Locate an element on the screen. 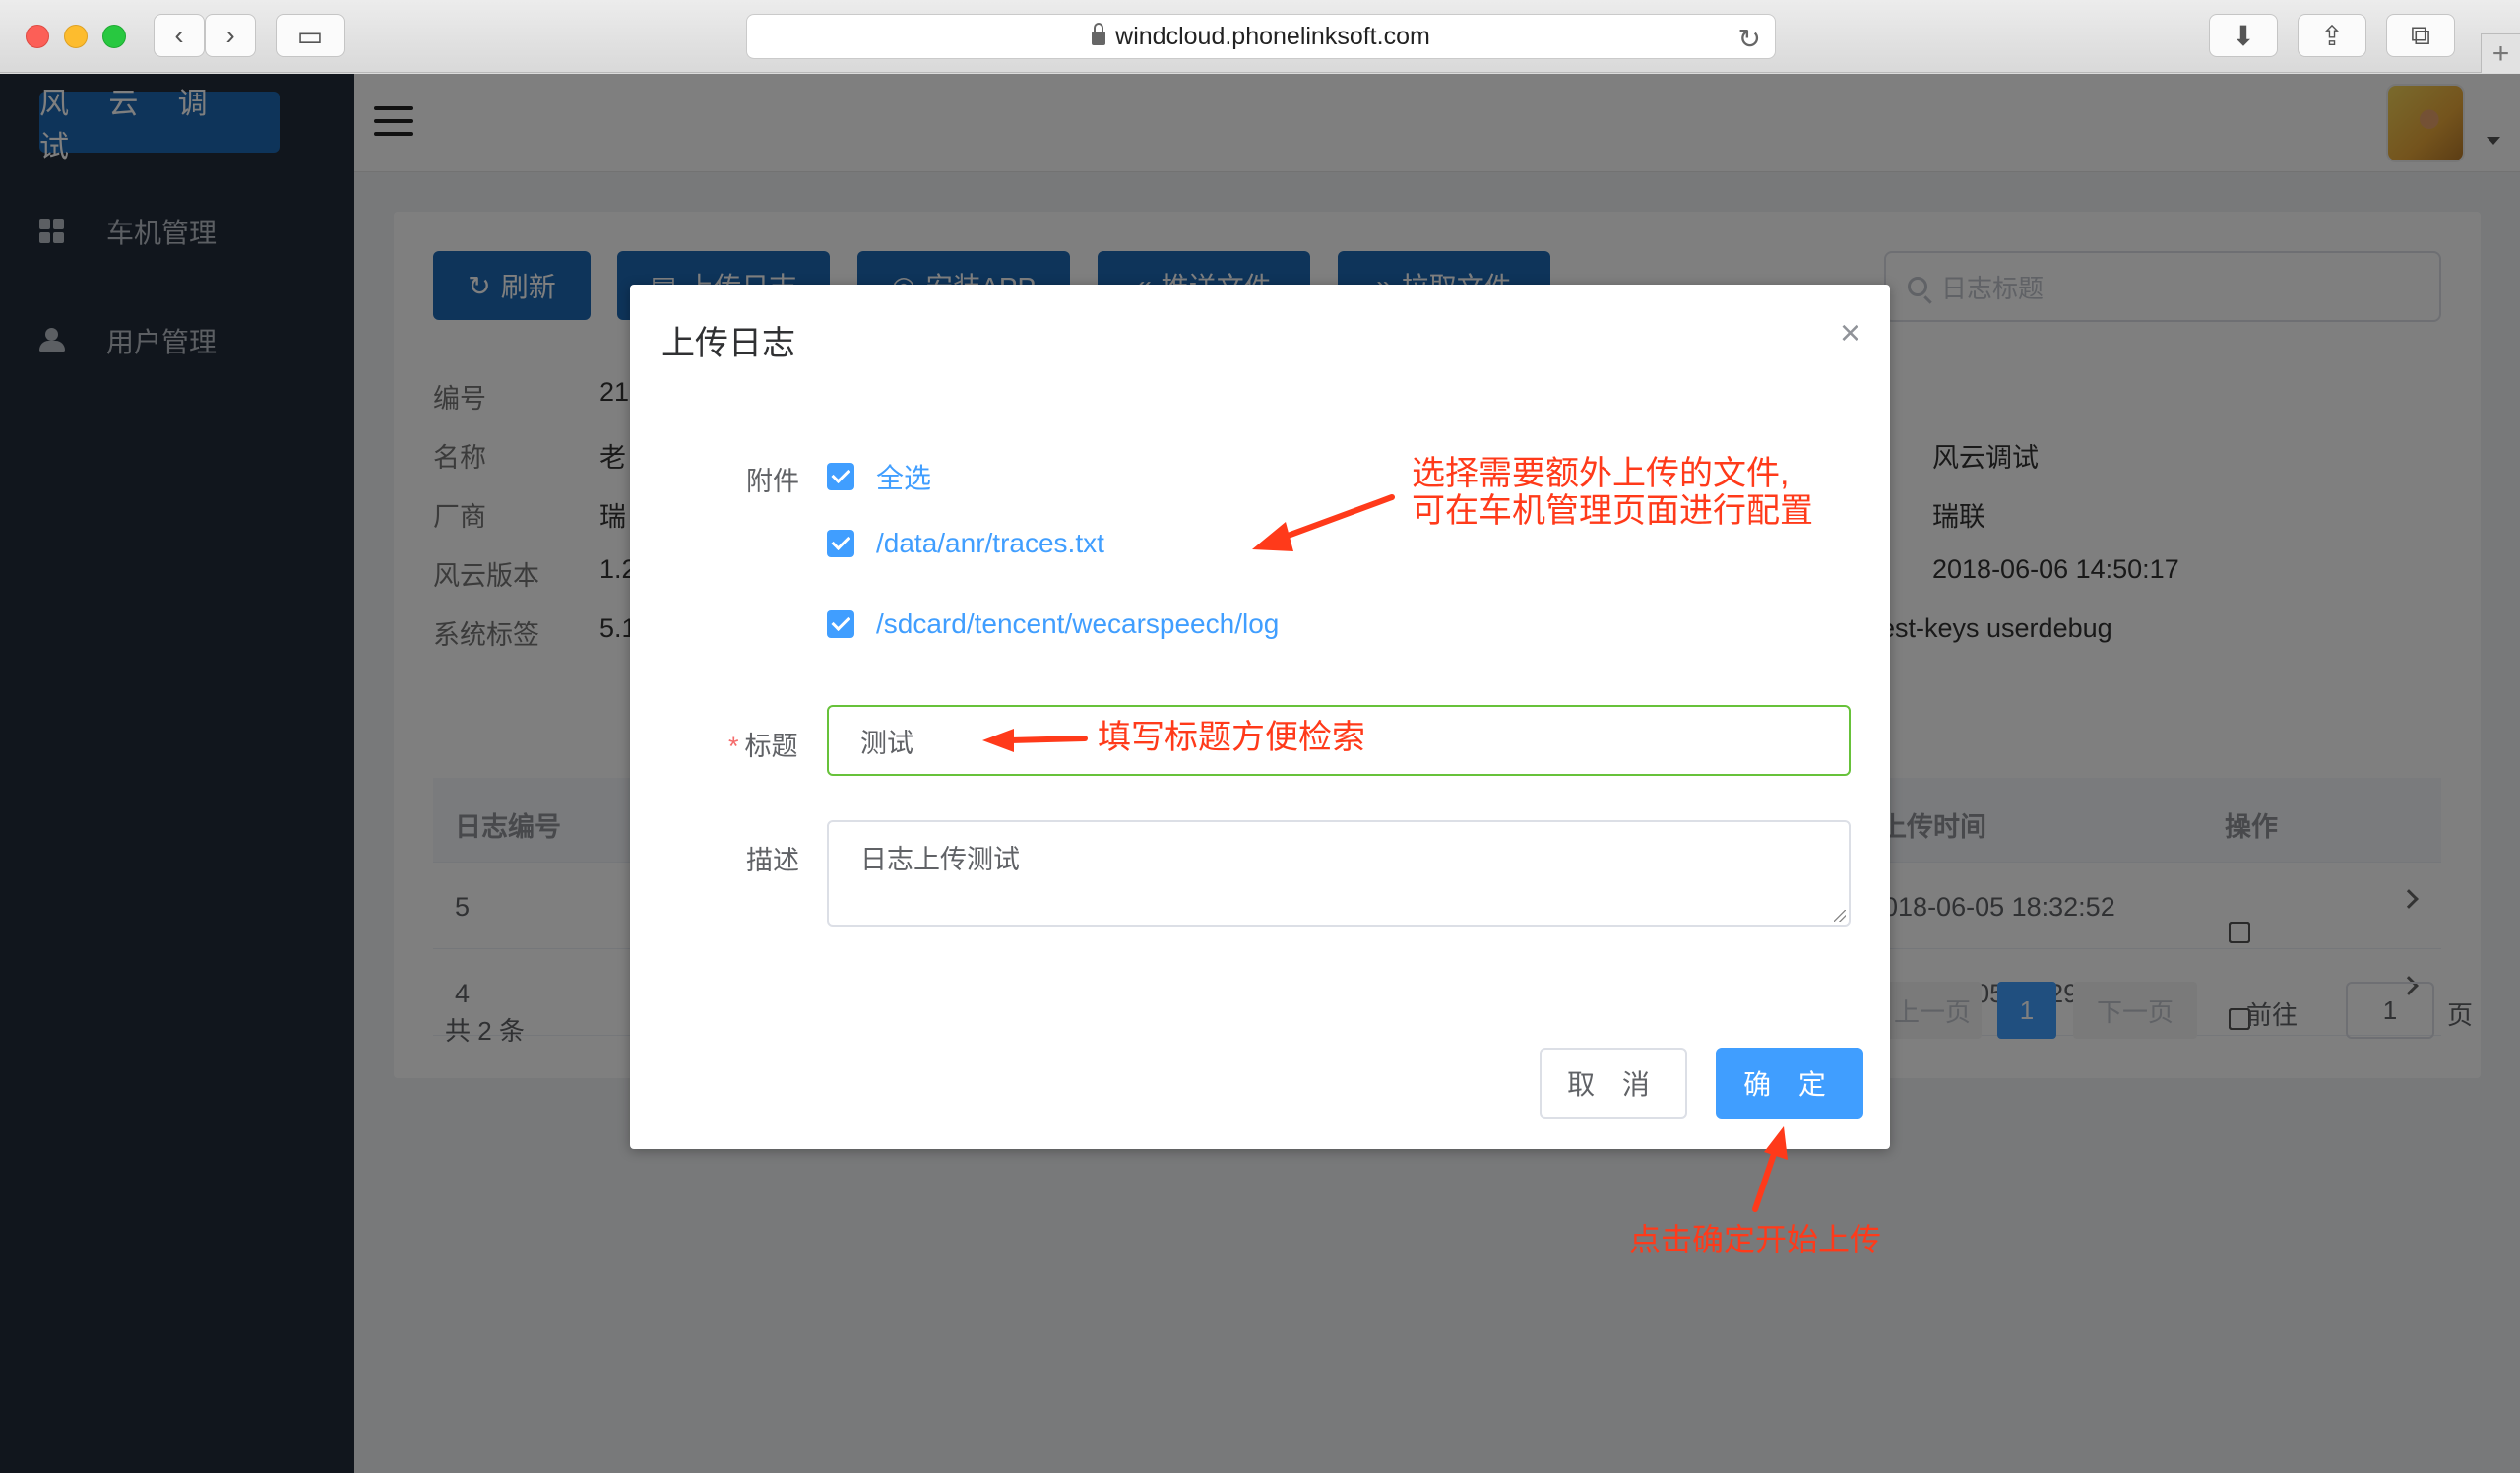 The width and height of the screenshot is (2520, 1473). annotation-files-note: 选择需要额外上传的文件, 可在车机管理页面进行配置 is located at coordinates (1612, 492).